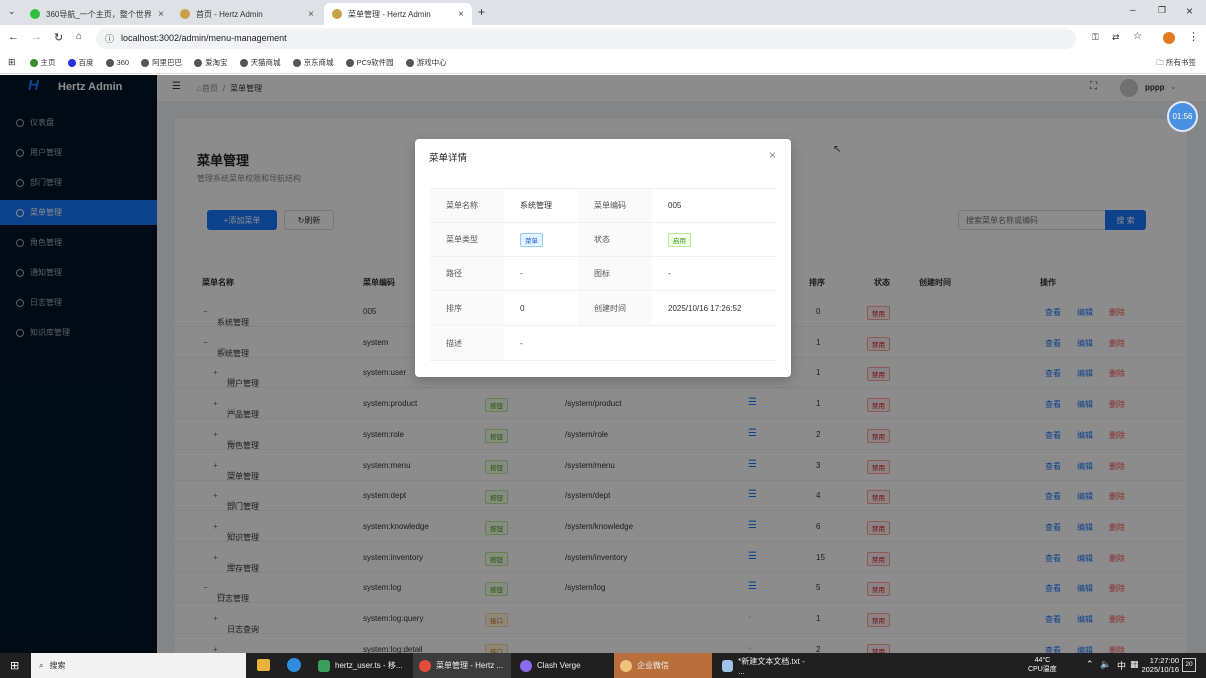 The image size is (1206, 678). What do you see at coordinates (1105, 664) in the screenshot?
I see `volume-icon: 🔈` at bounding box center [1105, 664].